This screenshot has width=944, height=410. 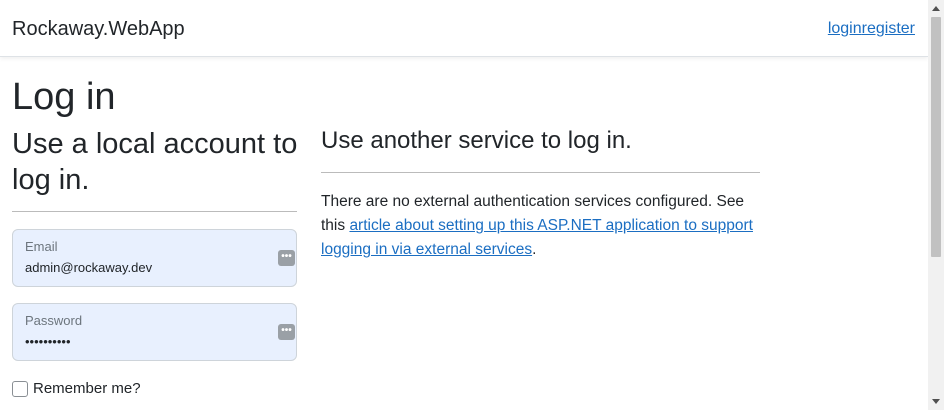 What do you see at coordinates (464, 28) in the screenshot?
I see `navbar: Rockaway.WebApp loginregister` at bounding box center [464, 28].